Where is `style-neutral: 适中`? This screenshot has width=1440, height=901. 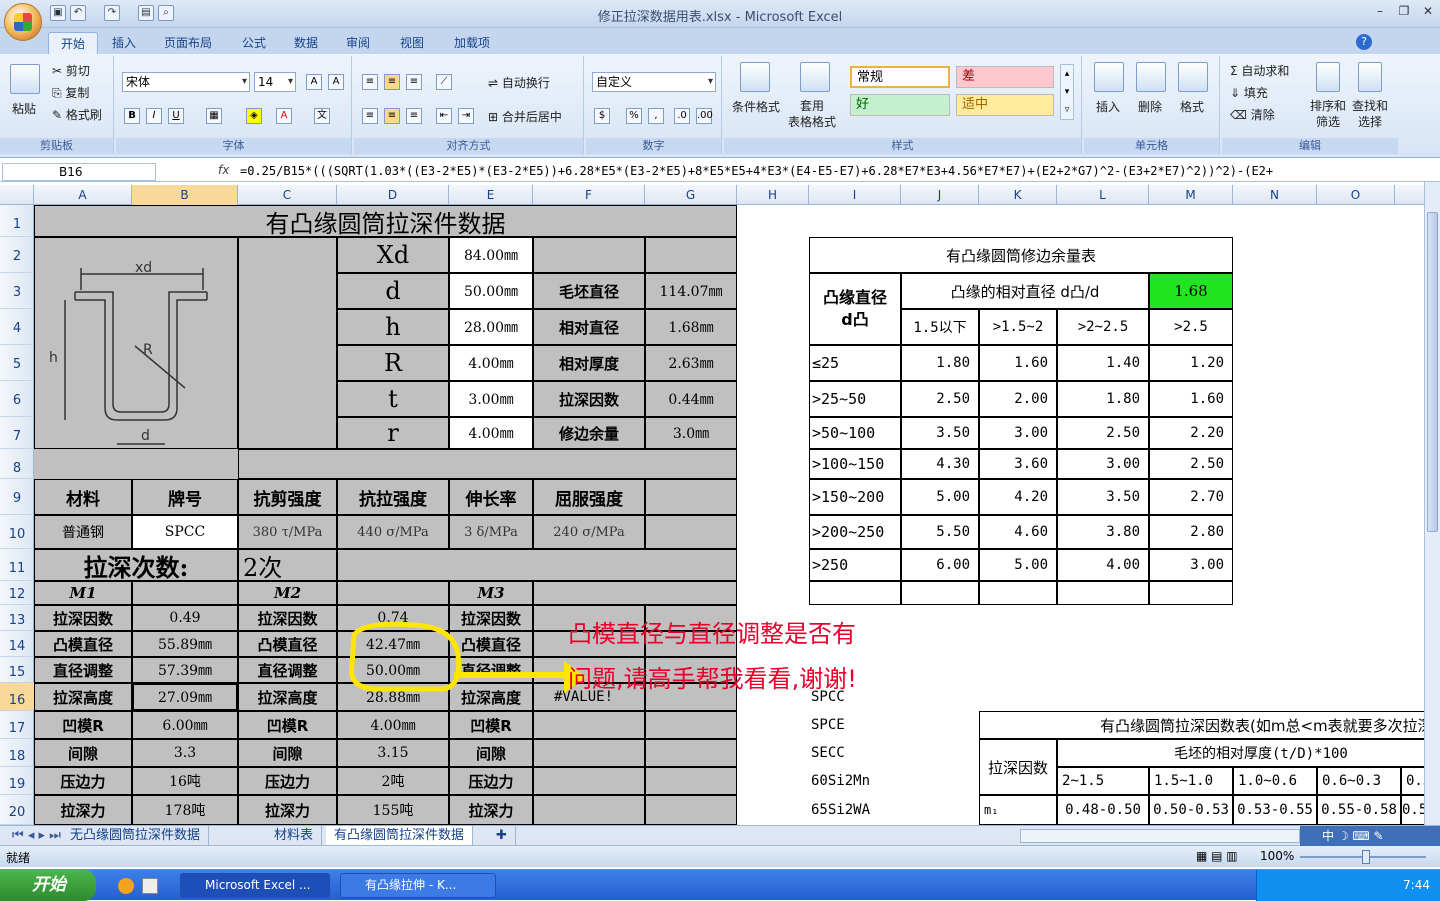
style-neutral: 适中 is located at coordinates (1005, 105).